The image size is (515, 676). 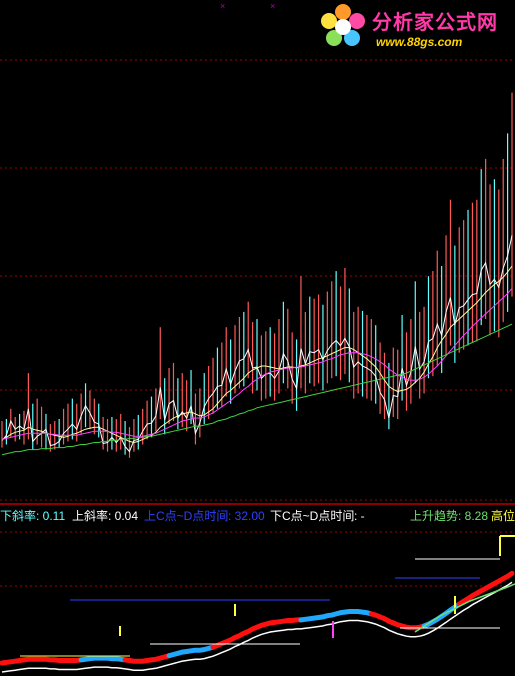 What do you see at coordinates (473, 516) in the screenshot?
I see `trend-value: : 8.28` at bounding box center [473, 516].